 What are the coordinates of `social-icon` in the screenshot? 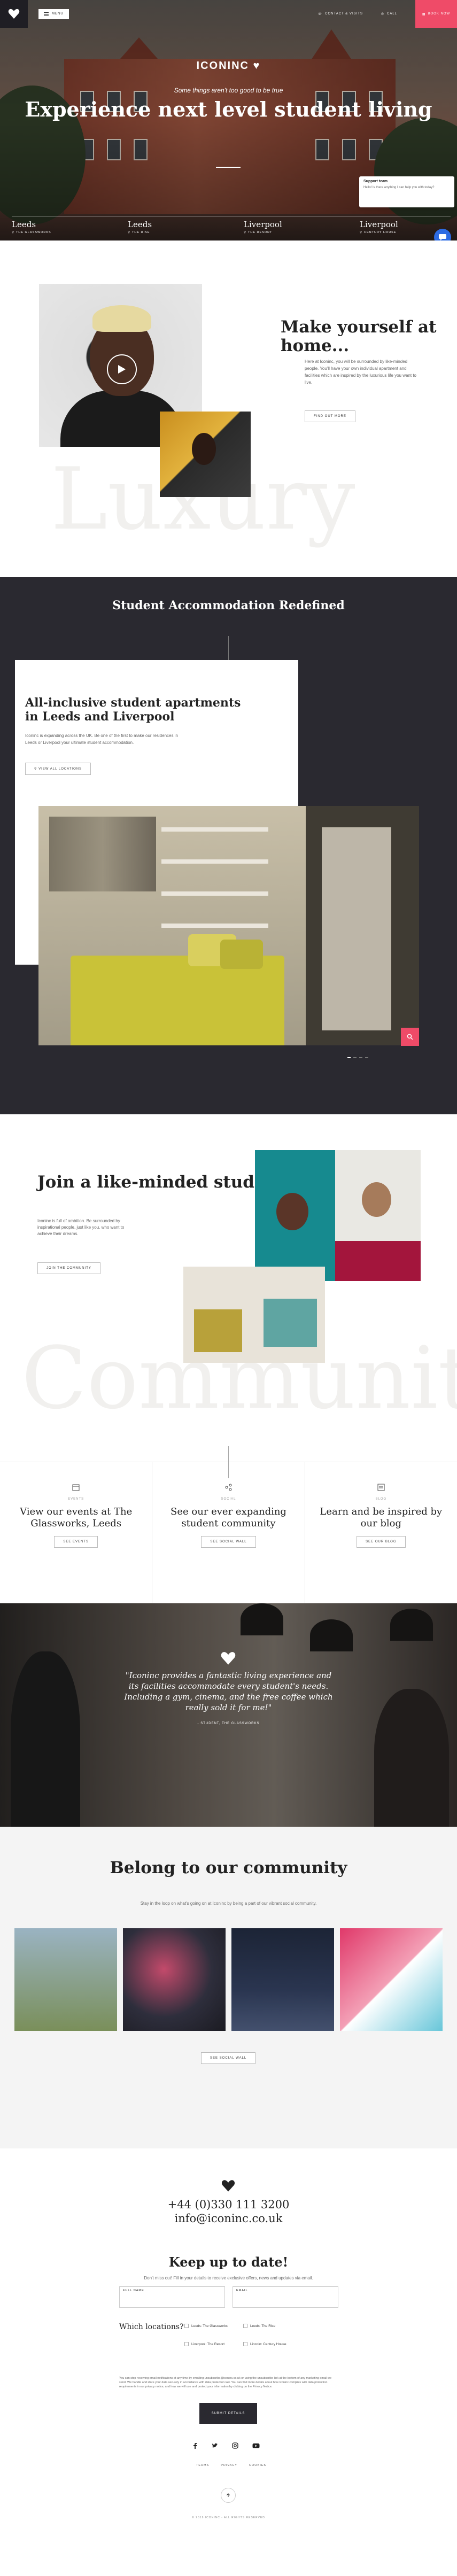 It's located at (228, 1487).